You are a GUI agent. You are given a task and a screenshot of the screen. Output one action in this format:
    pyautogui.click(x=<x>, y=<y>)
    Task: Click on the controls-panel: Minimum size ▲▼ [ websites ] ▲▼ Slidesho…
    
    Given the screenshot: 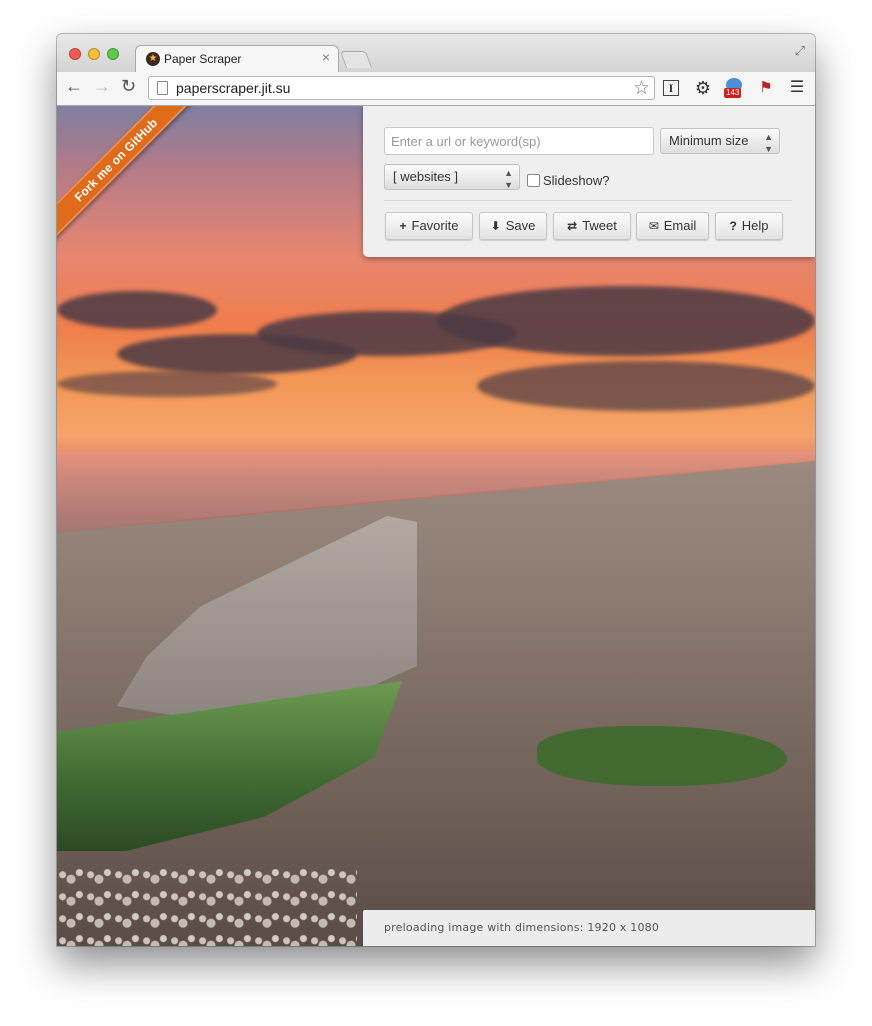 What is the action you would take?
    pyautogui.click(x=589, y=181)
    